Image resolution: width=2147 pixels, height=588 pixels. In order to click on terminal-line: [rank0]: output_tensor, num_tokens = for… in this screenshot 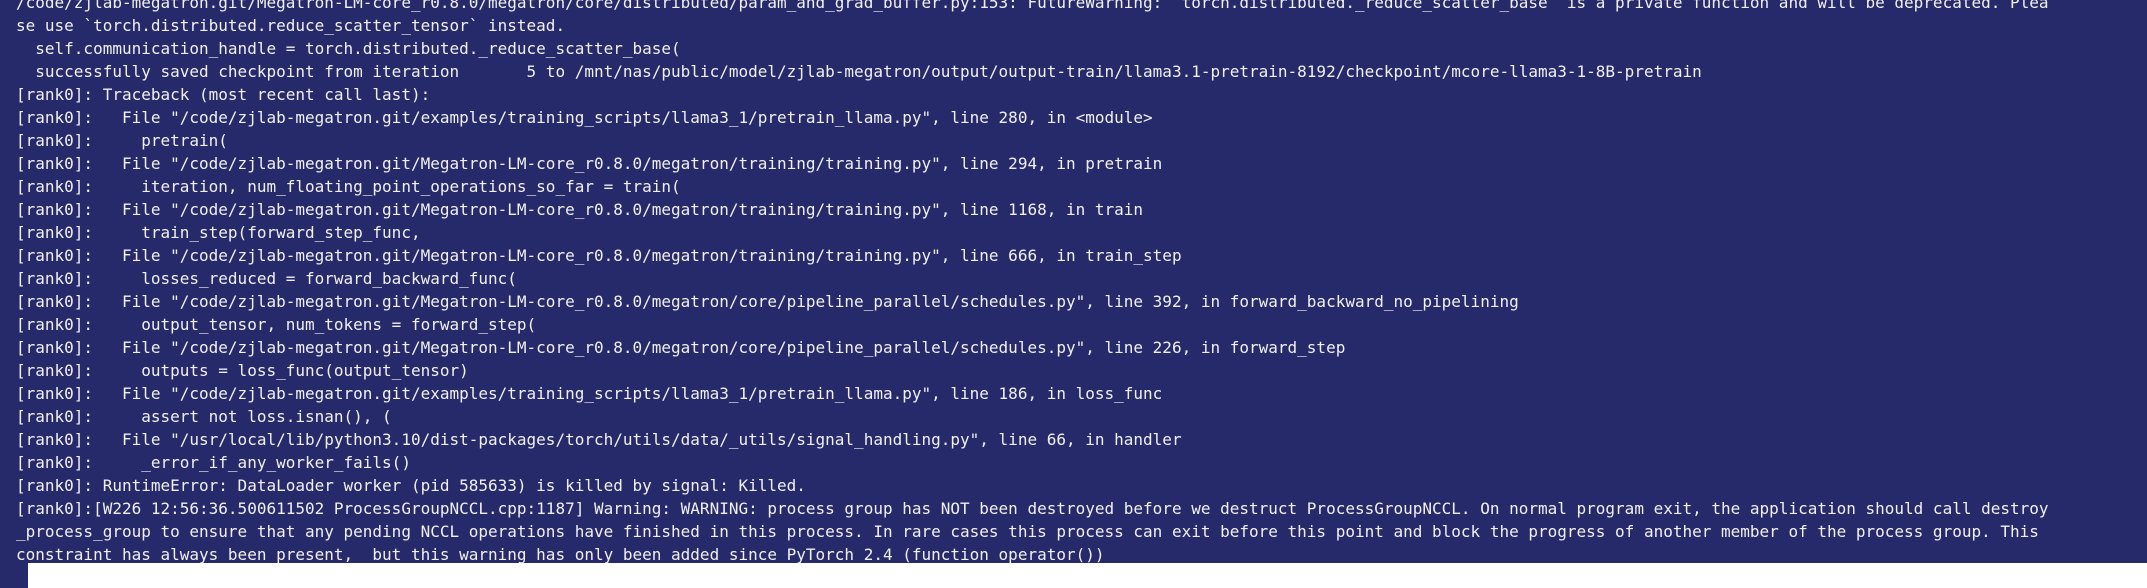, I will do `click(276, 324)`.